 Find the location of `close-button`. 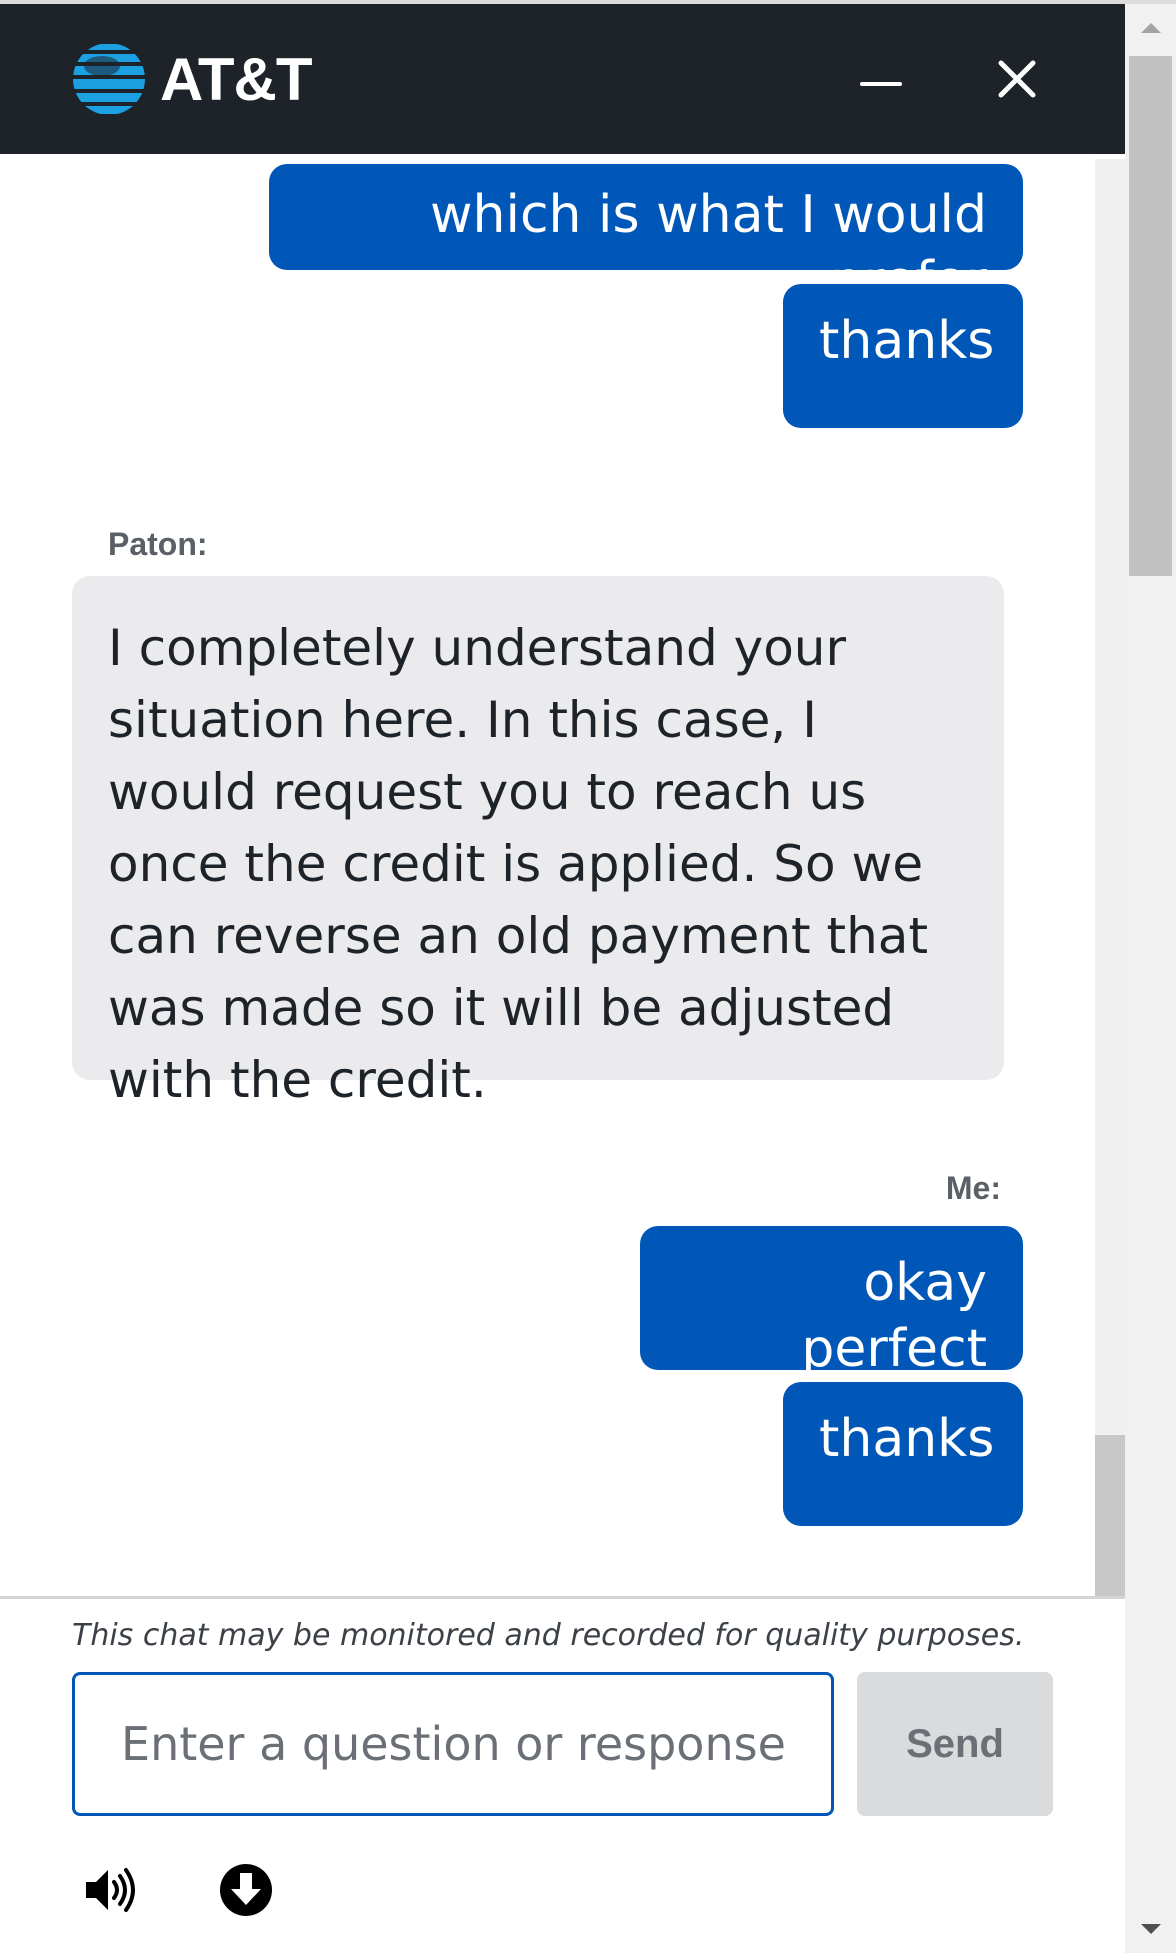

close-button is located at coordinates (1017, 79).